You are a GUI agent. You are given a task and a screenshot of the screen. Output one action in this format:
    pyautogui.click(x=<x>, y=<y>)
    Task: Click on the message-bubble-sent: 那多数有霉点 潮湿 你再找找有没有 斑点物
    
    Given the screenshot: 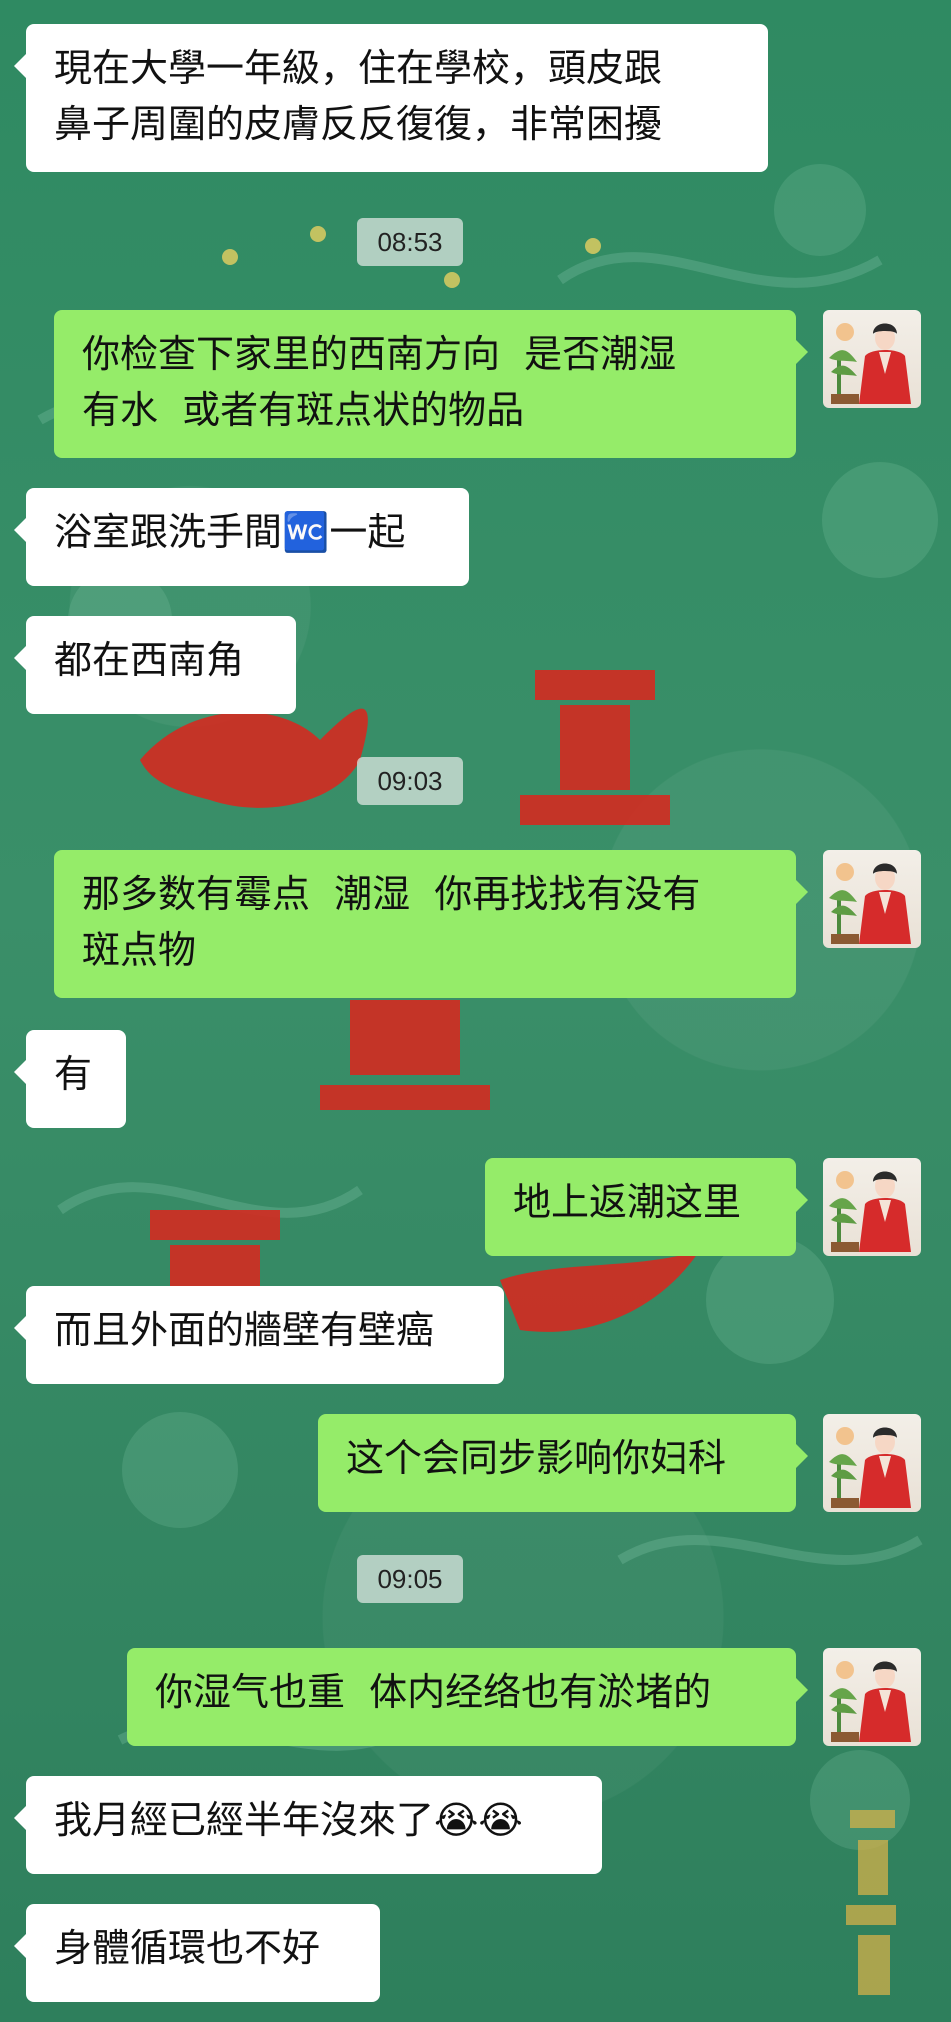 What is the action you would take?
    pyautogui.click(x=431, y=924)
    